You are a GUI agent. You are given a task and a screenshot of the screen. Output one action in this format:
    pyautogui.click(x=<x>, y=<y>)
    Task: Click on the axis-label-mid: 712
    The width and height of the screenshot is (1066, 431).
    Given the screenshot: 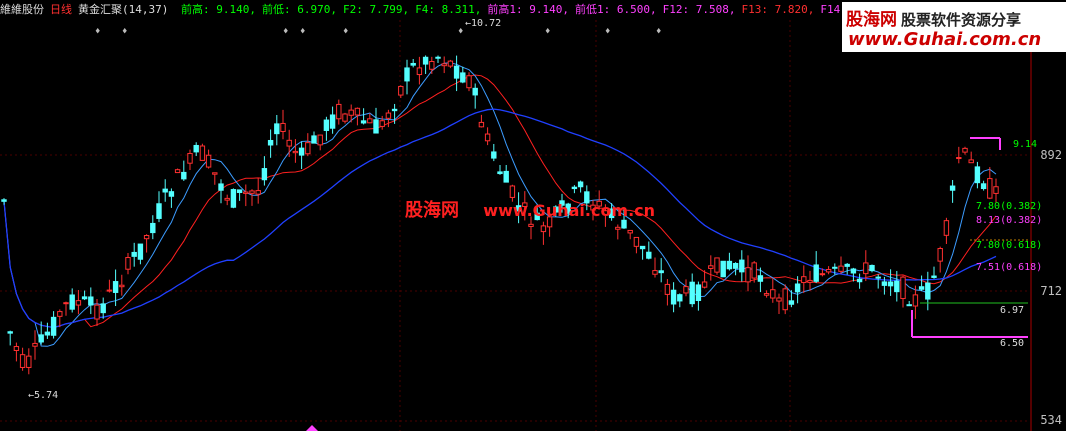 What is the action you would take?
    pyautogui.click(x=1051, y=291)
    